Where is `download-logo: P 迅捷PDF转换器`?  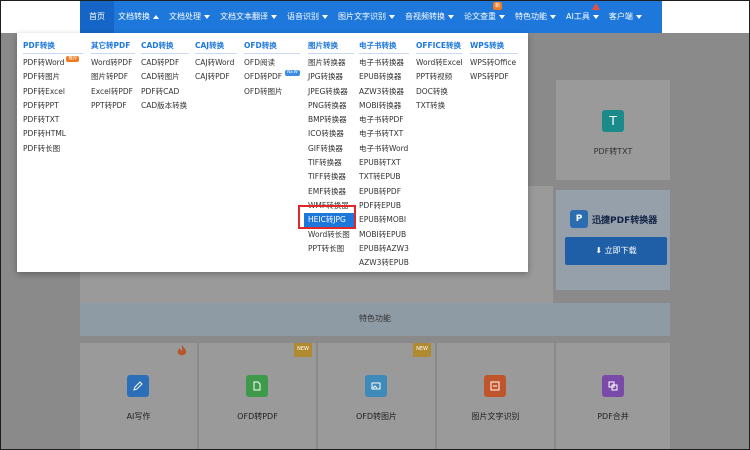 download-logo: P 迅捷PDF转换器 is located at coordinates (613, 219).